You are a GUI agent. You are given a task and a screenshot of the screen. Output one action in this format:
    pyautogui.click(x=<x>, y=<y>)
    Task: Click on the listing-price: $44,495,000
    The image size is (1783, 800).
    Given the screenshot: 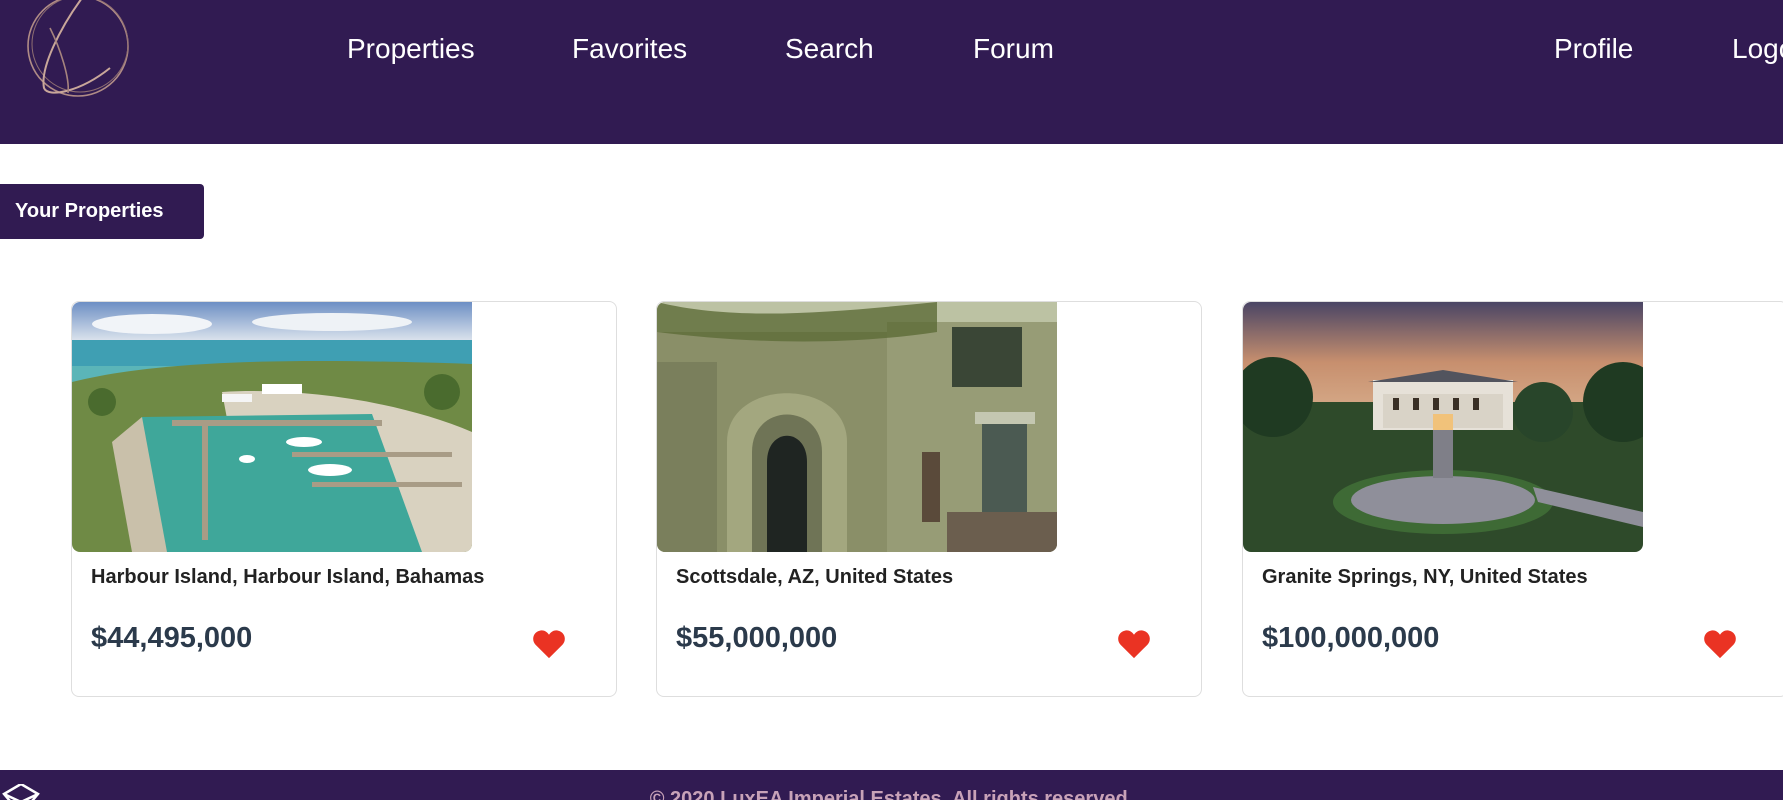 What is the action you would take?
    pyautogui.click(x=172, y=638)
    